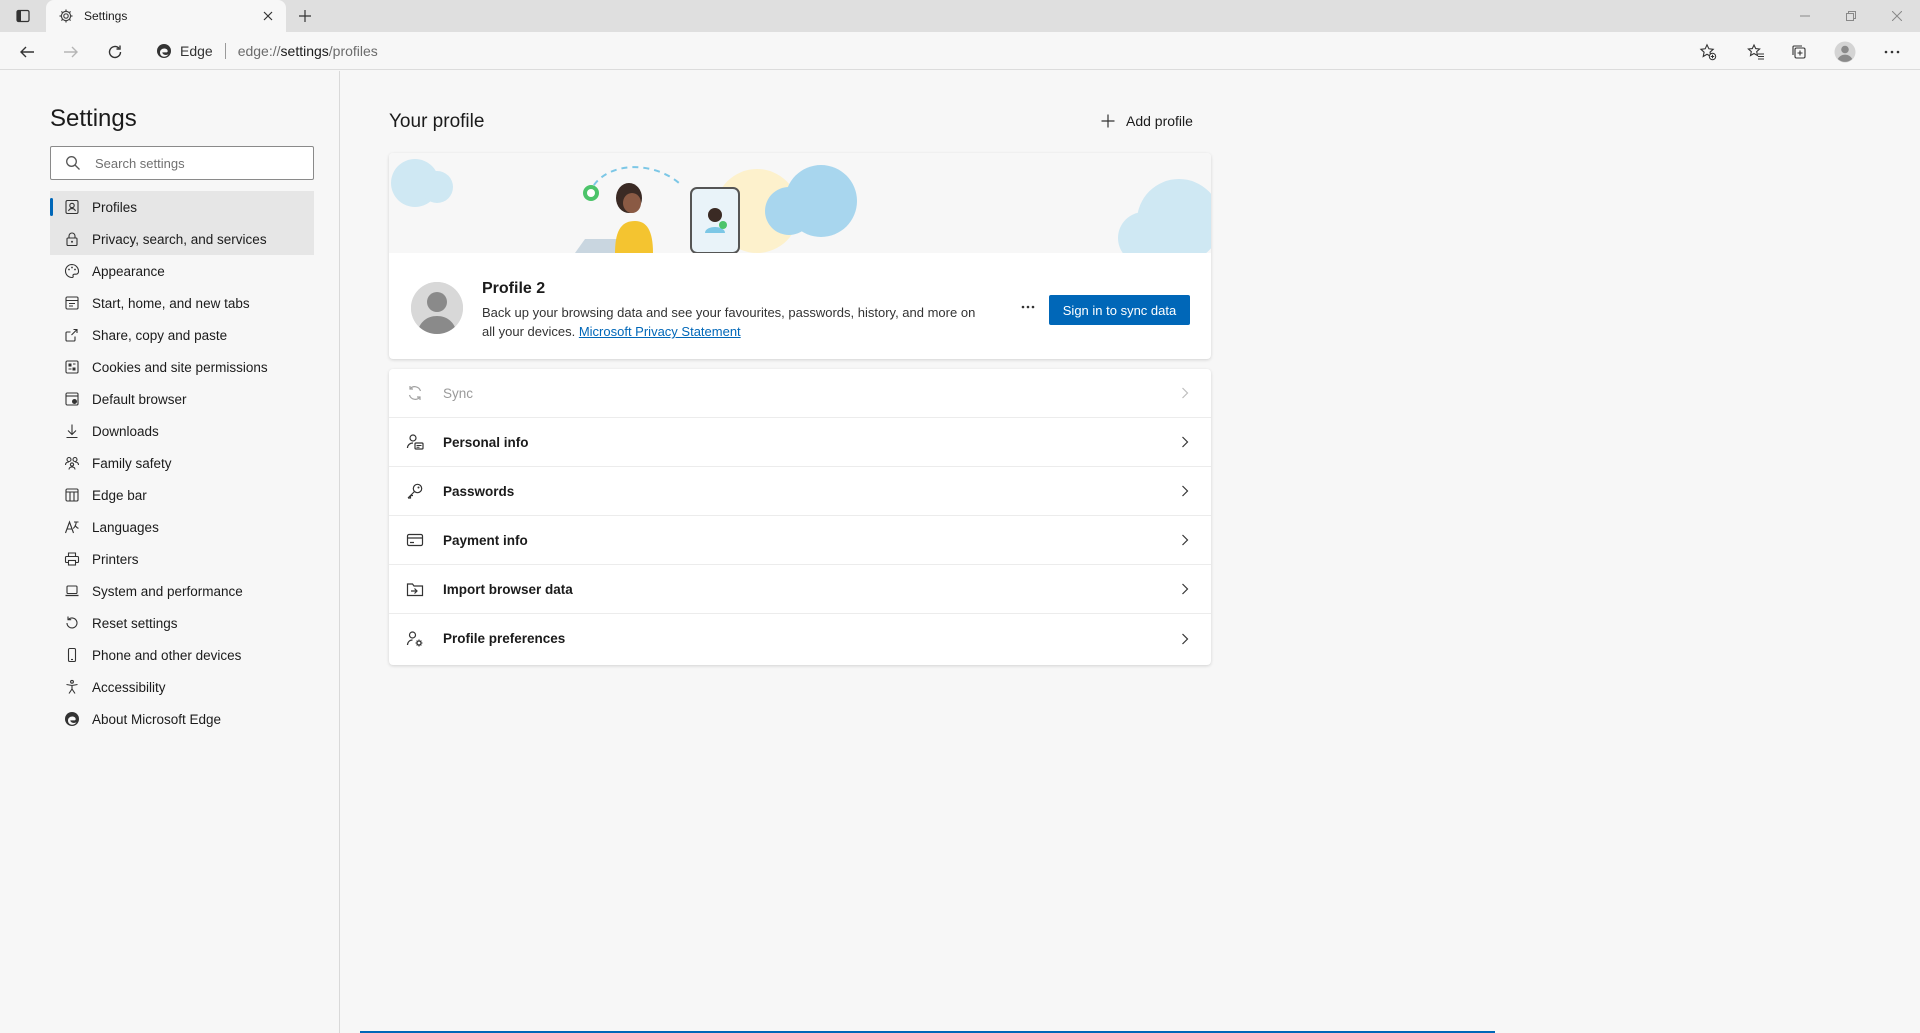  Describe the element at coordinates (166, 16) in the screenshot. I see `tab-settings: Settings` at that location.